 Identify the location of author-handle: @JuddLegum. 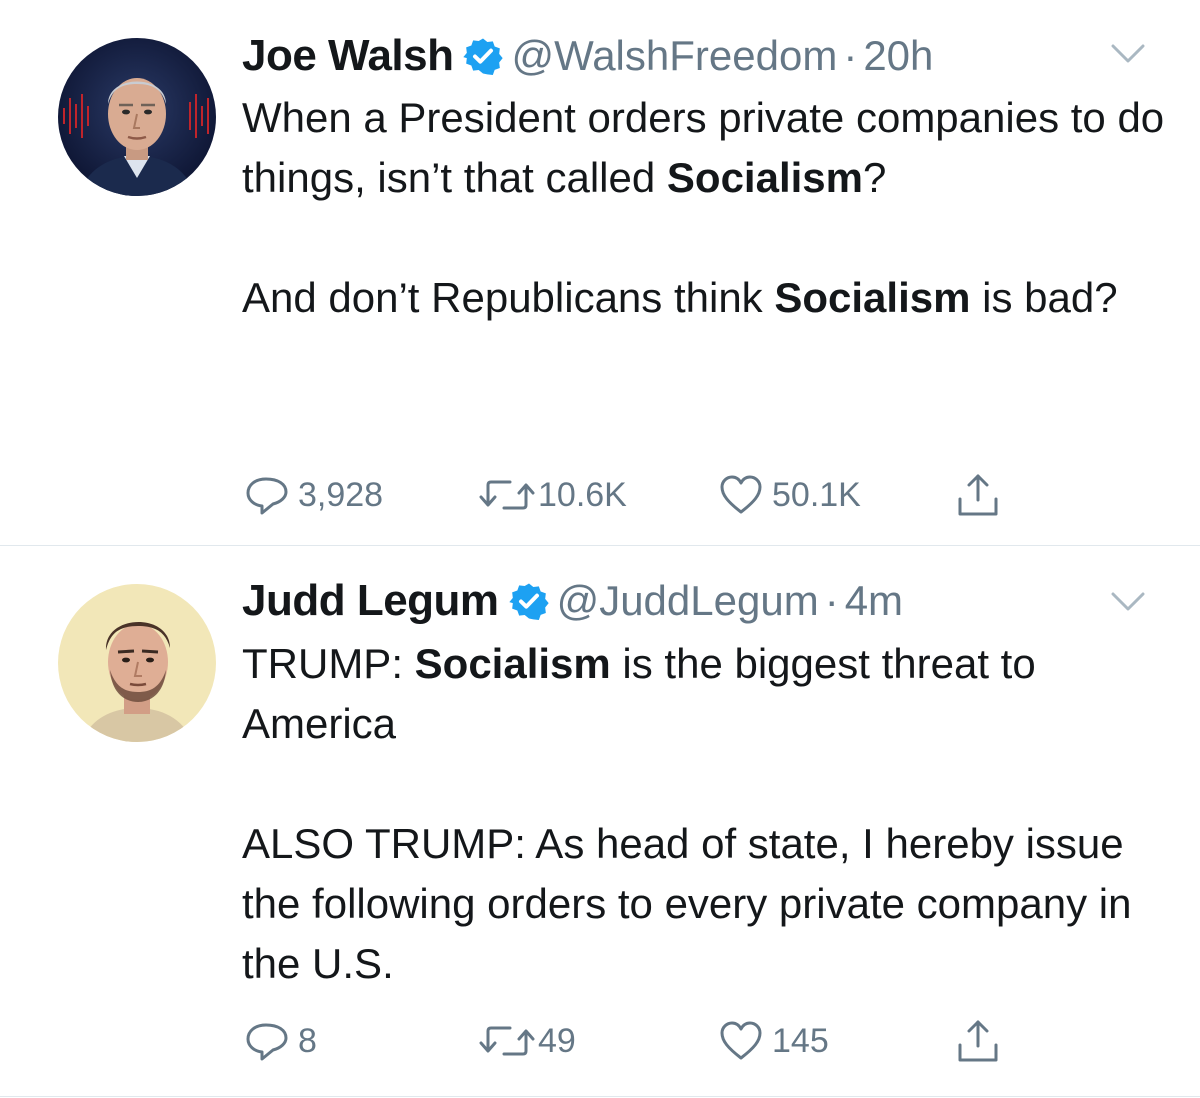
(688, 601).